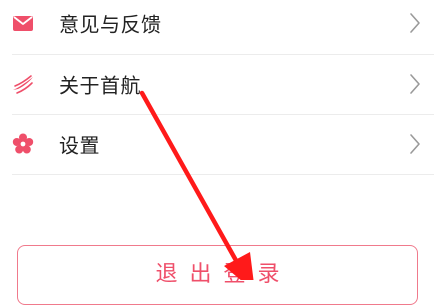 The width and height of the screenshot is (446, 305). What do you see at coordinates (23, 23) in the screenshot?
I see `feedback-envelope-icon` at bounding box center [23, 23].